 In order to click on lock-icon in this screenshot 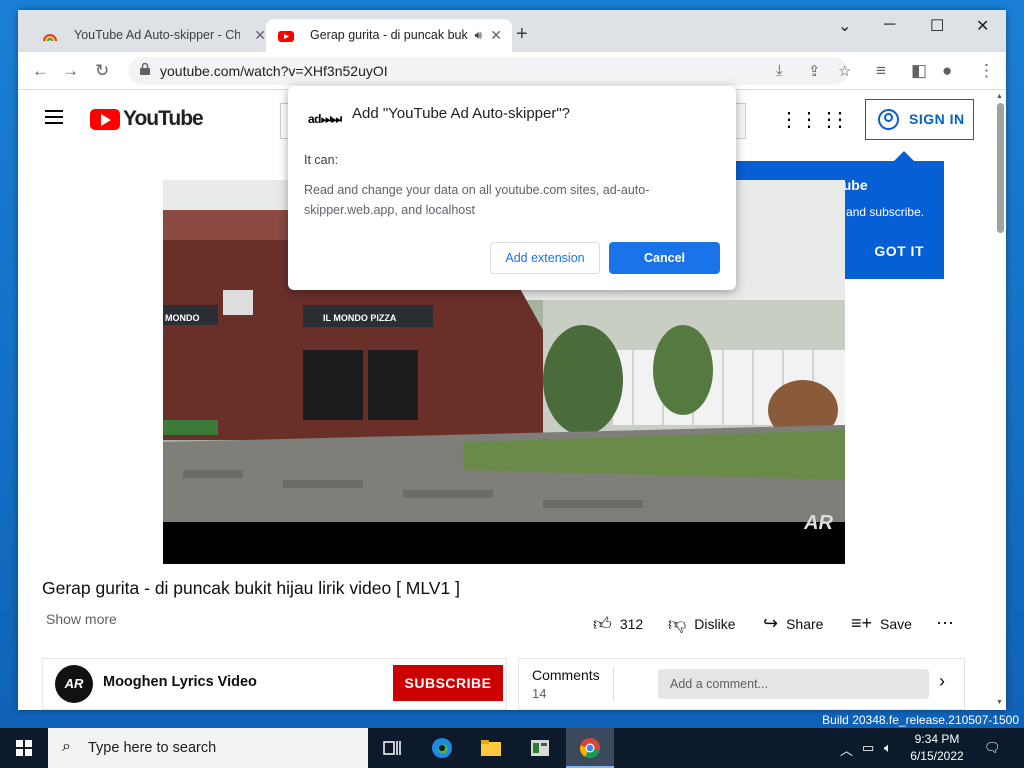, I will do `click(145, 69)`.